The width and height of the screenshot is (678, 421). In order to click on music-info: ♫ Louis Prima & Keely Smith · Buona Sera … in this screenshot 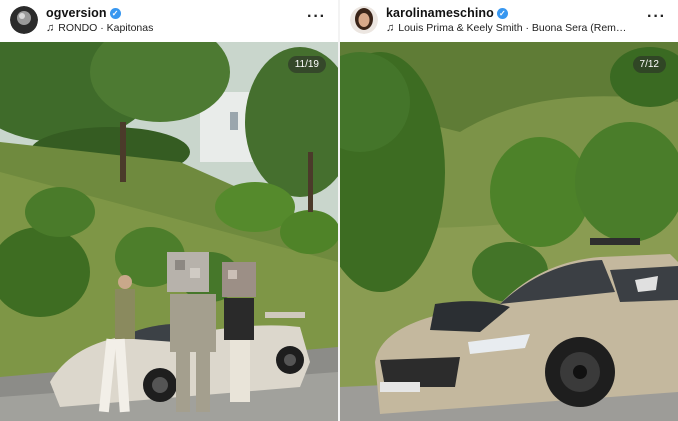, I will do `click(506, 28)`.